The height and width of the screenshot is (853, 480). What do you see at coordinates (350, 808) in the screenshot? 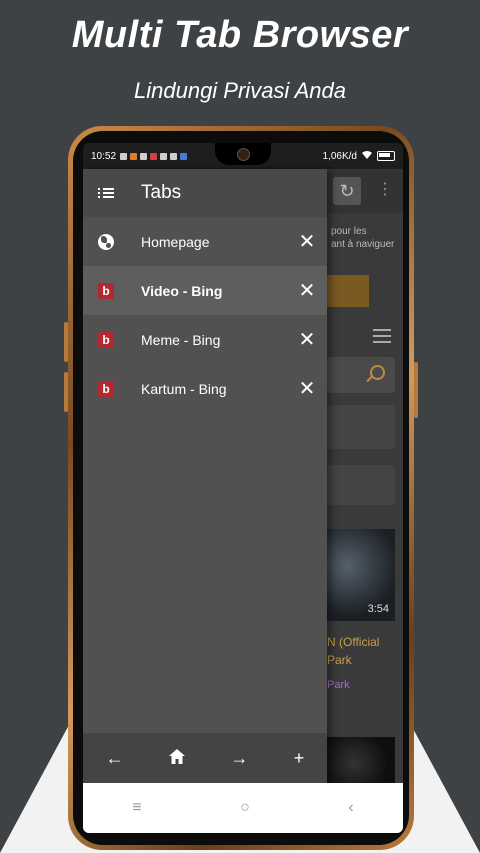
I see `back-nav-icon: ‹` at bounding box center [350, 808].